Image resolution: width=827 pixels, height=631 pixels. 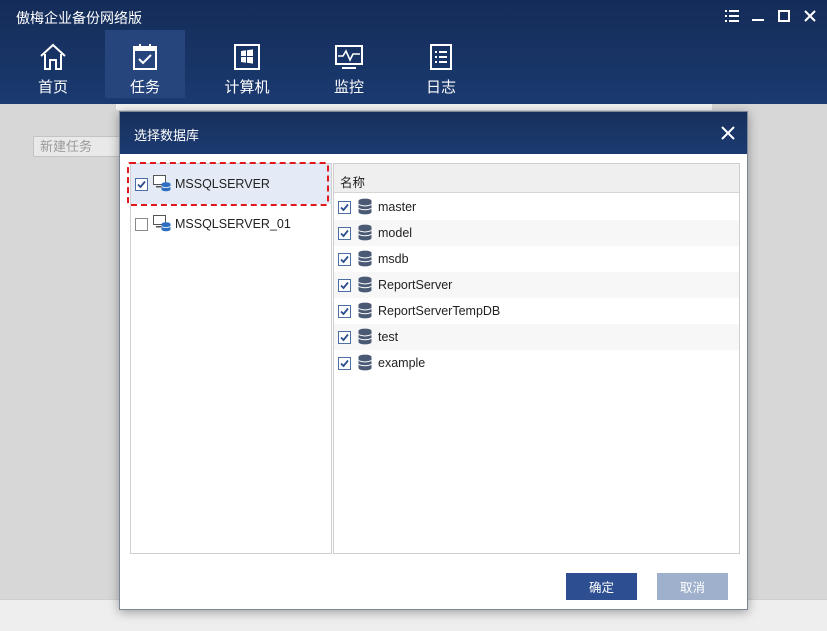 I want to click on close-icon, so click(x=810, y=16).